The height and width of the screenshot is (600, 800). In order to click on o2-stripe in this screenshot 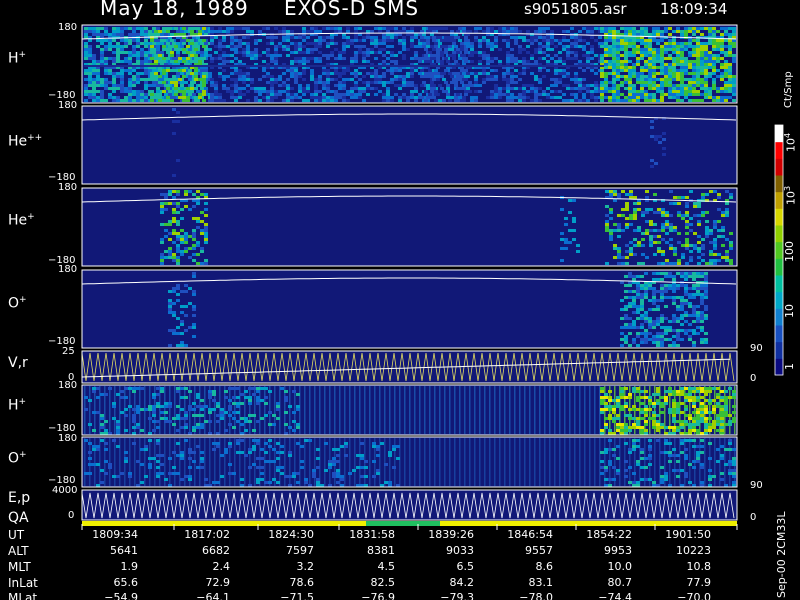, I will do `click(170, 462)`.